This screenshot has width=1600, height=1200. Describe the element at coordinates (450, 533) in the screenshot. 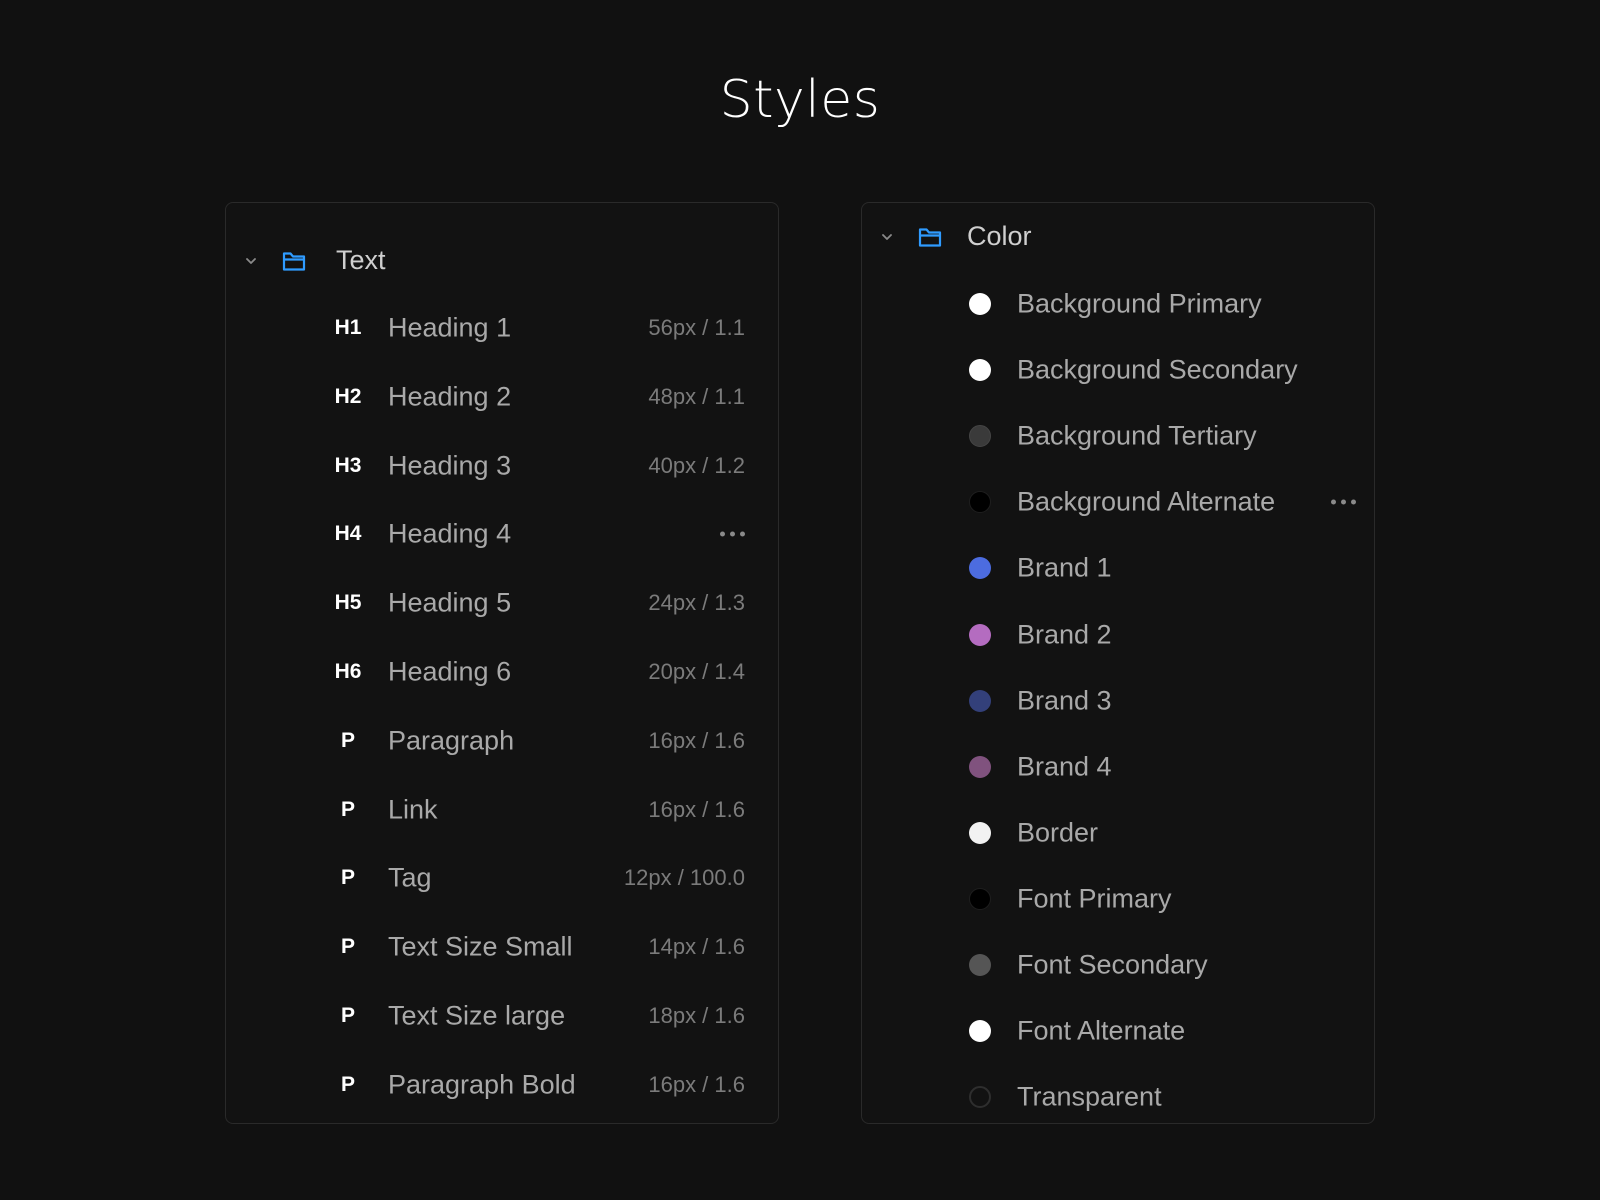

I see `text-style-name: Heading 4` at that location.